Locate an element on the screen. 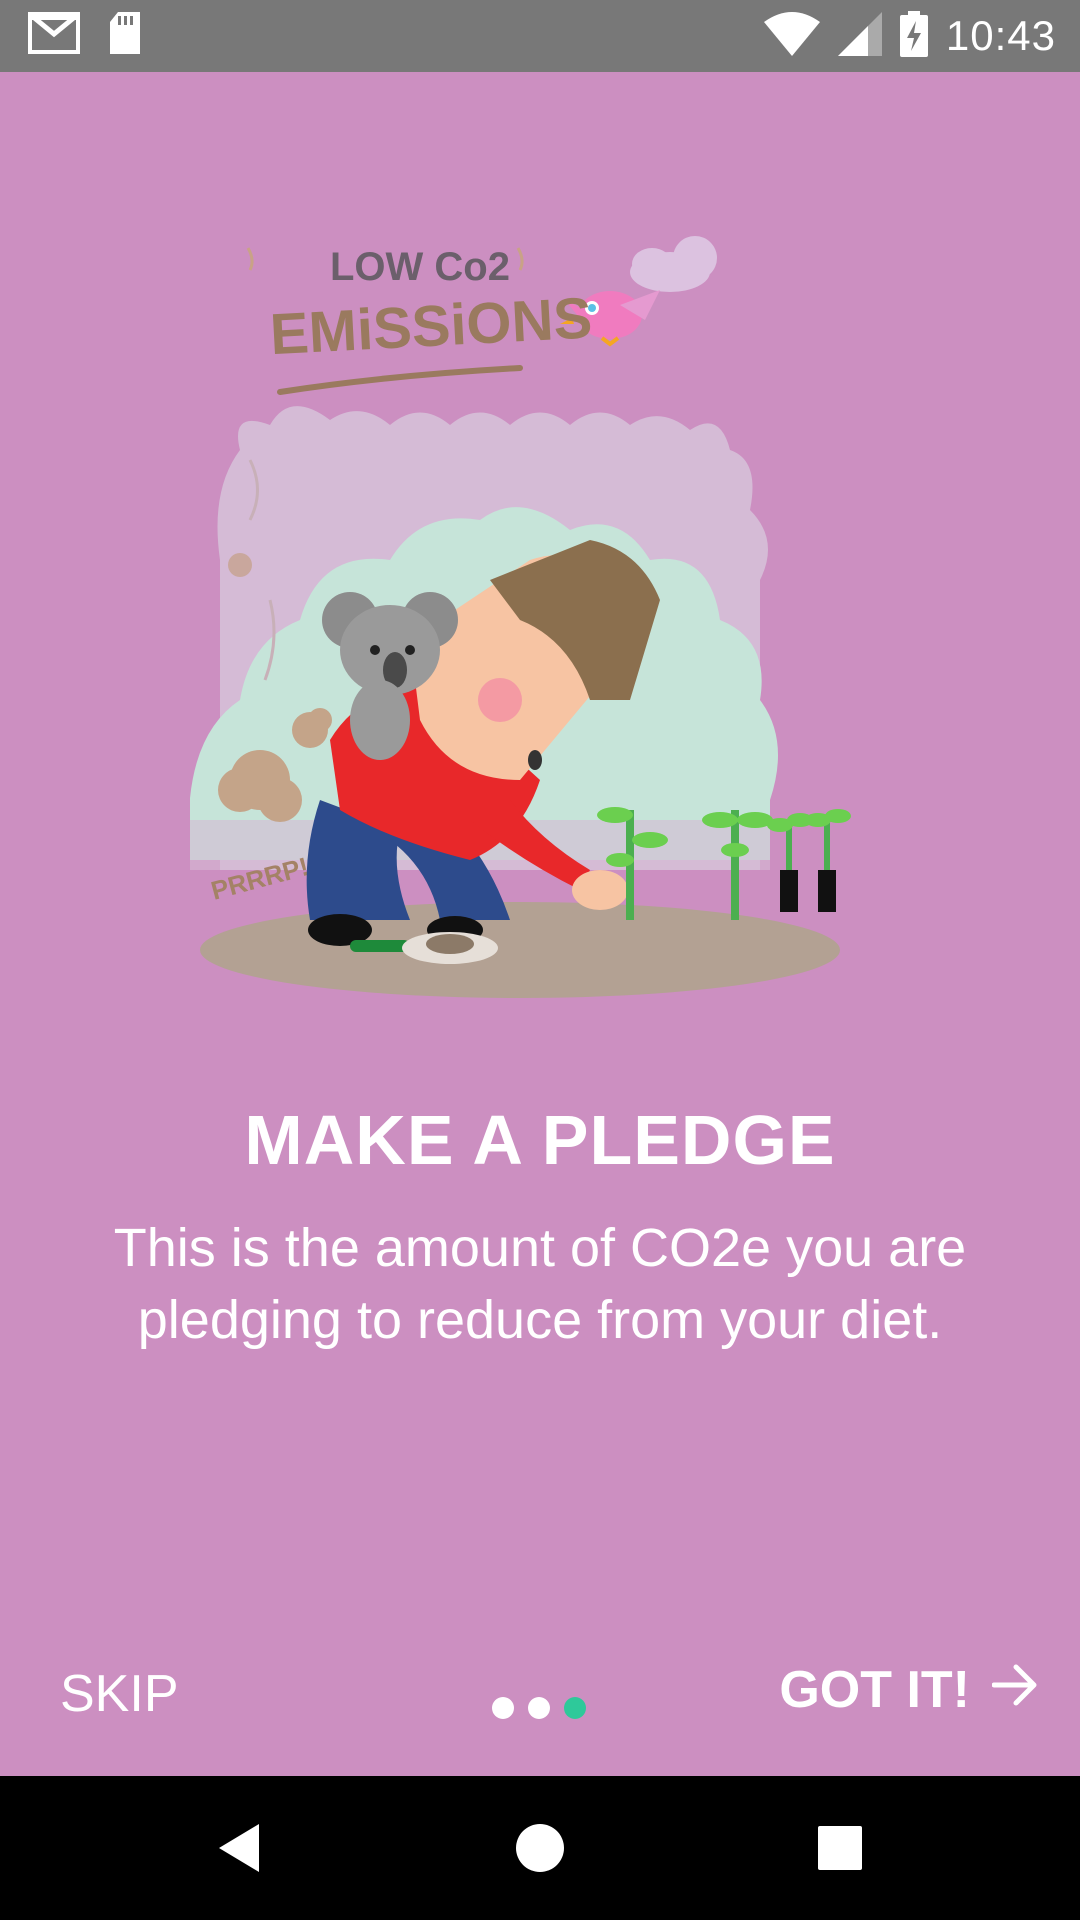 This screenshot has width=1080, height=1920. got-it-button: GOT IT! is located at coordinates (909, 1690).